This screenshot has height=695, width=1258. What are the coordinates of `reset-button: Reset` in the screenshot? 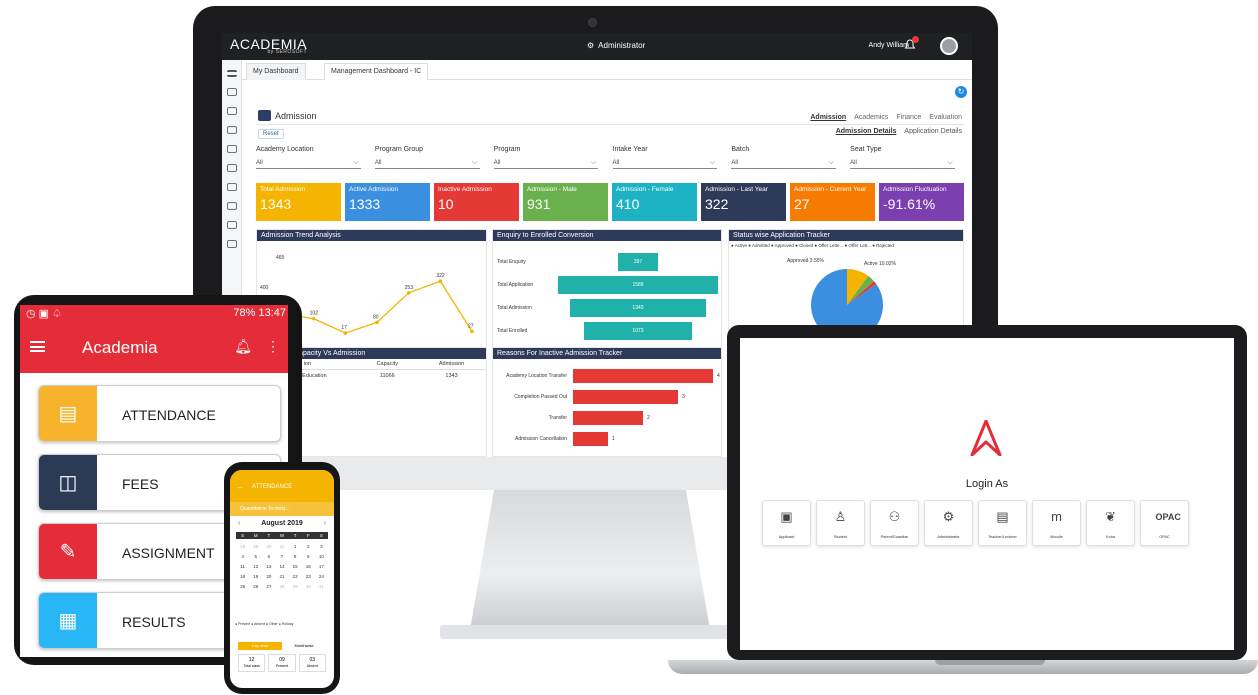 It's located at (271, 134).